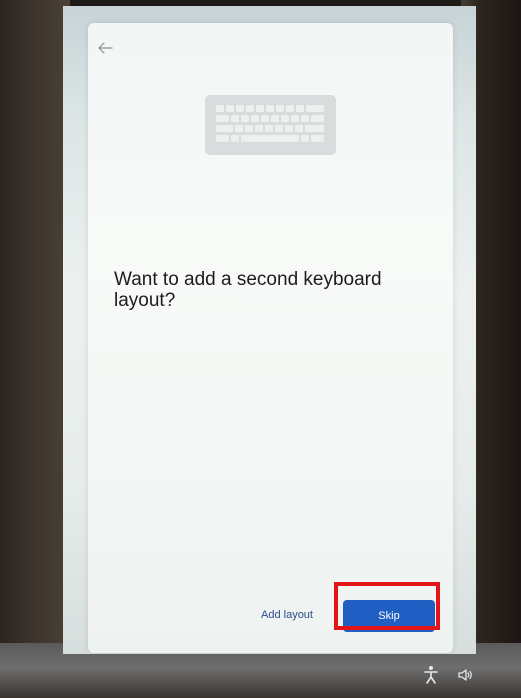 Image resolution: width=521 pixels, height=698 pixels. Describe the element at coordinates (431, 675) in the screenshot. I see `accessibility-icon` at that location.